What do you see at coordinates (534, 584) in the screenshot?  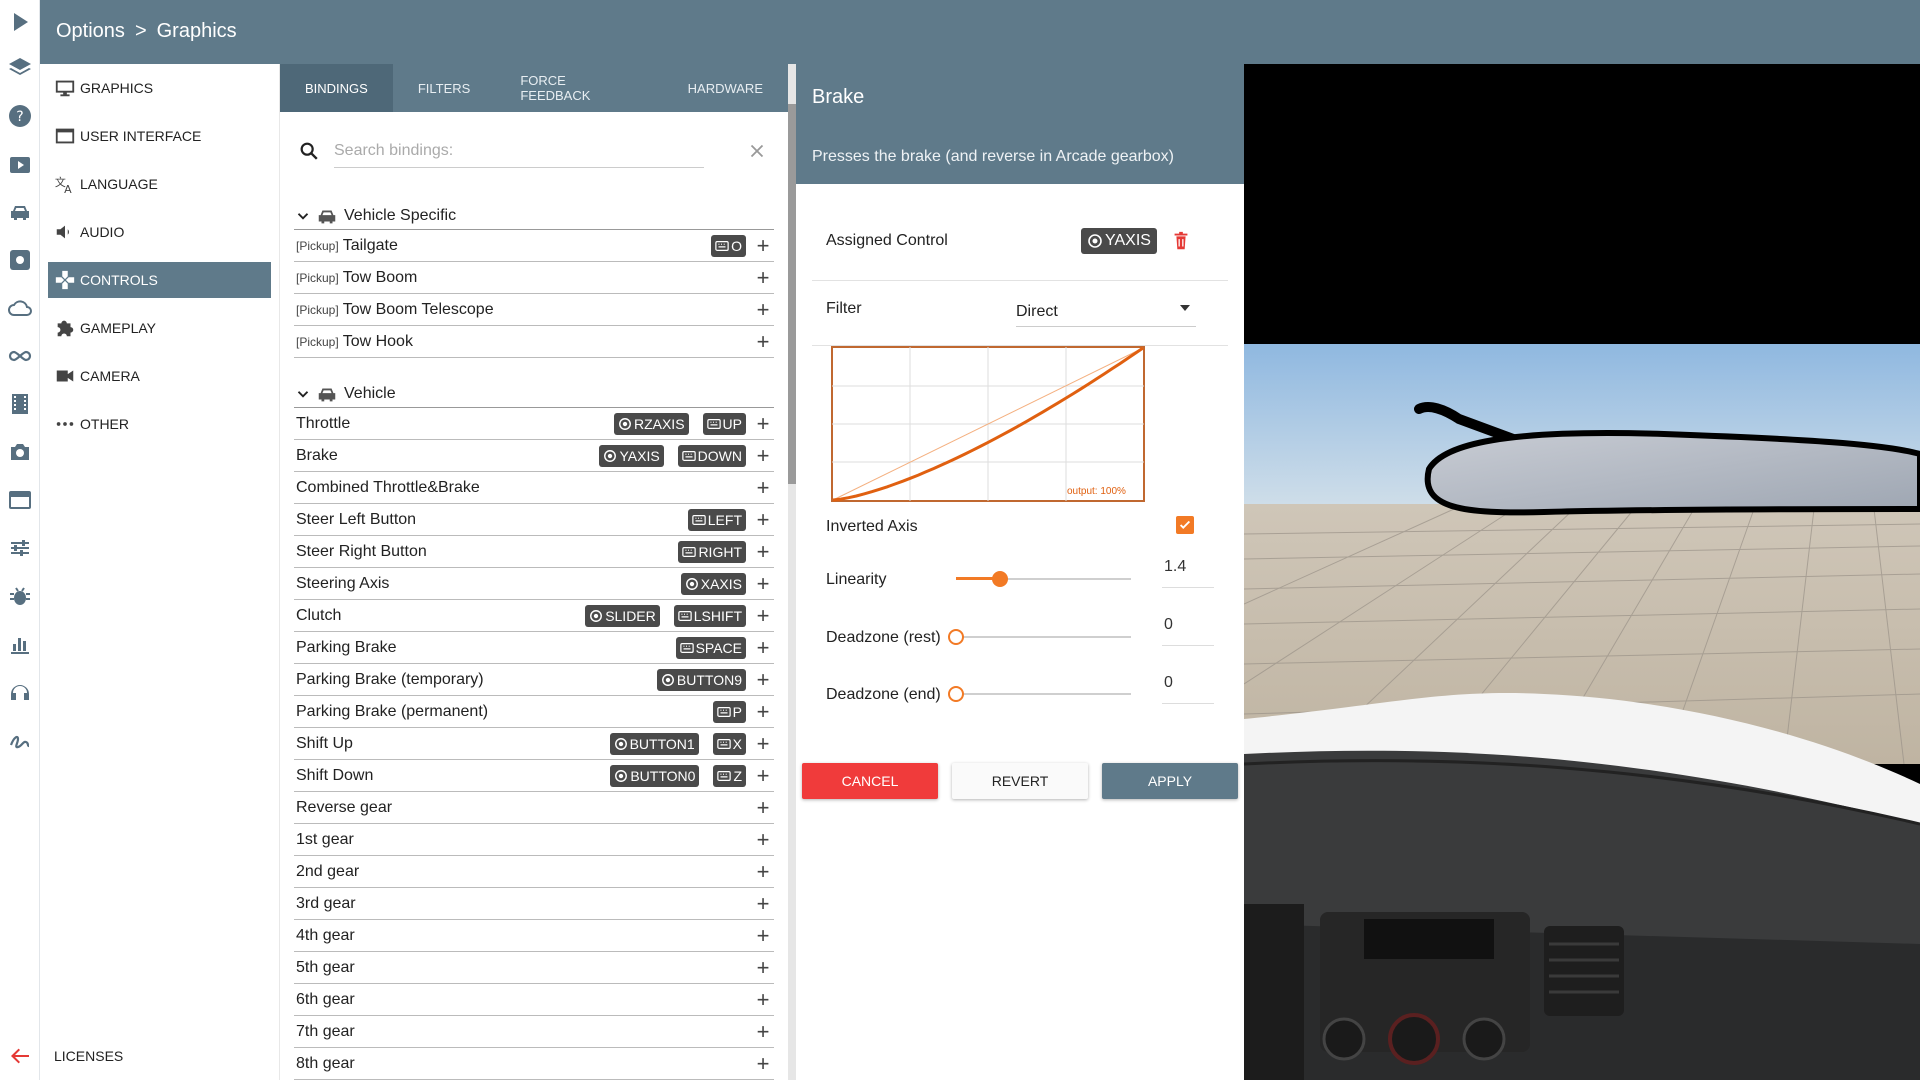 I see `binding-row: Steering Axis XAXIS +` at bounding box center [534, 584].